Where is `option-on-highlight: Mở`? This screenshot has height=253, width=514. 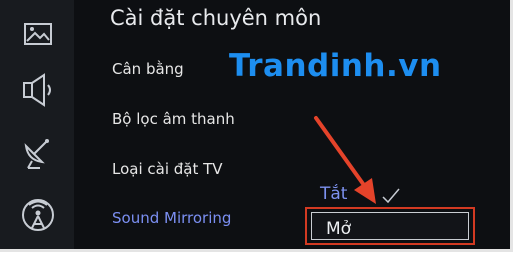
option-on-highlight: Mở is located at coordinates (390, 226).